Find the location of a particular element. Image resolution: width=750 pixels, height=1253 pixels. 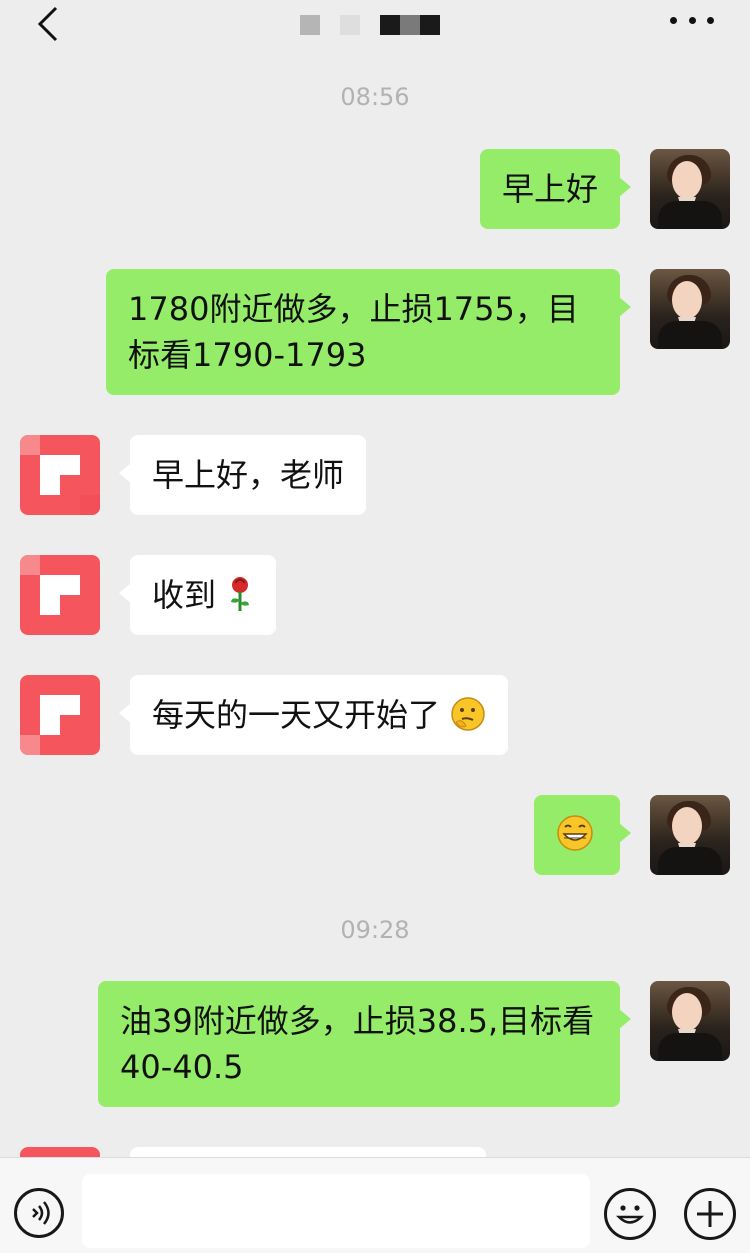

plus-icon is located at coordinates (710, 1214).